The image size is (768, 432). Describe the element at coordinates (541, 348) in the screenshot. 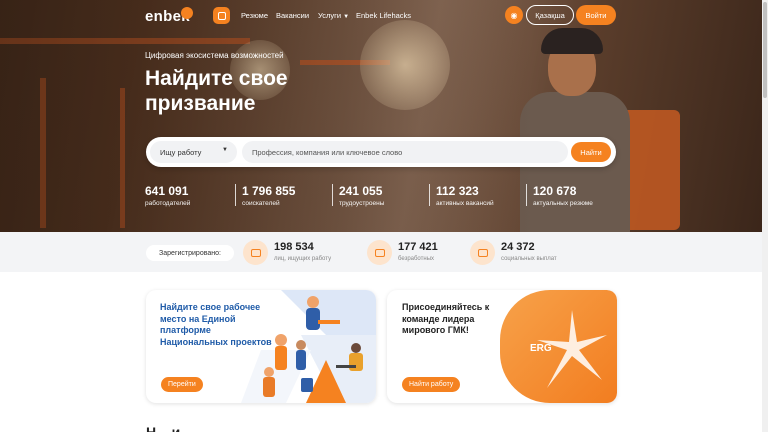

I see `erg-logo: ERG` at that location.